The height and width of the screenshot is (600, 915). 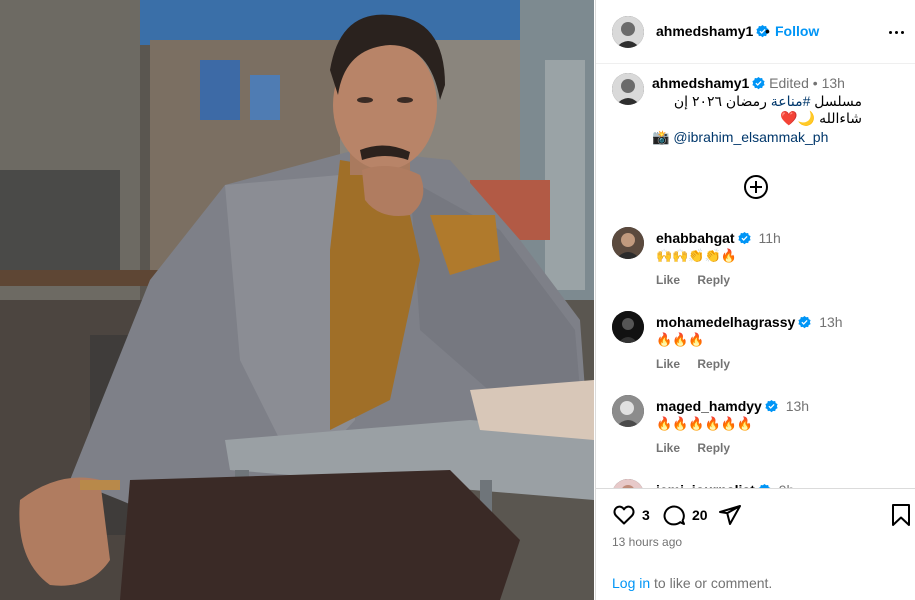 What do you see at coordinates (680, 339) in the screenshot?
I see `comment-text: 🔥🔥🔥` at bounding box center [680, 339].